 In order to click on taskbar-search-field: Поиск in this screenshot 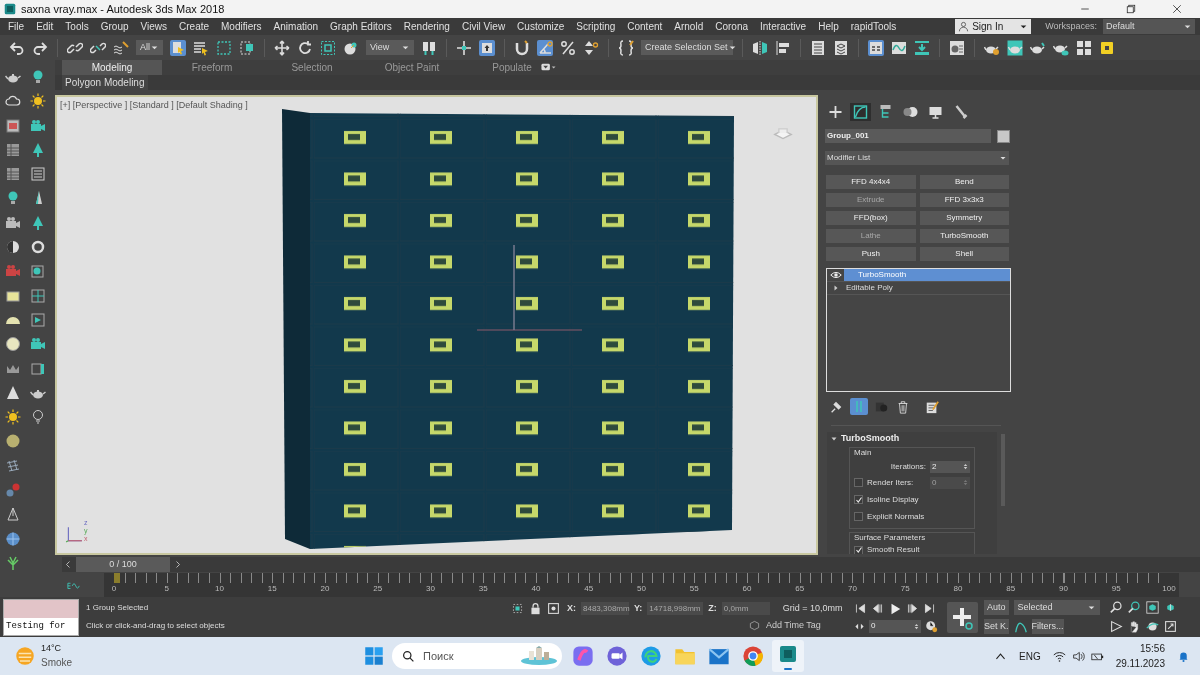, I will do `click(477, 656)`.